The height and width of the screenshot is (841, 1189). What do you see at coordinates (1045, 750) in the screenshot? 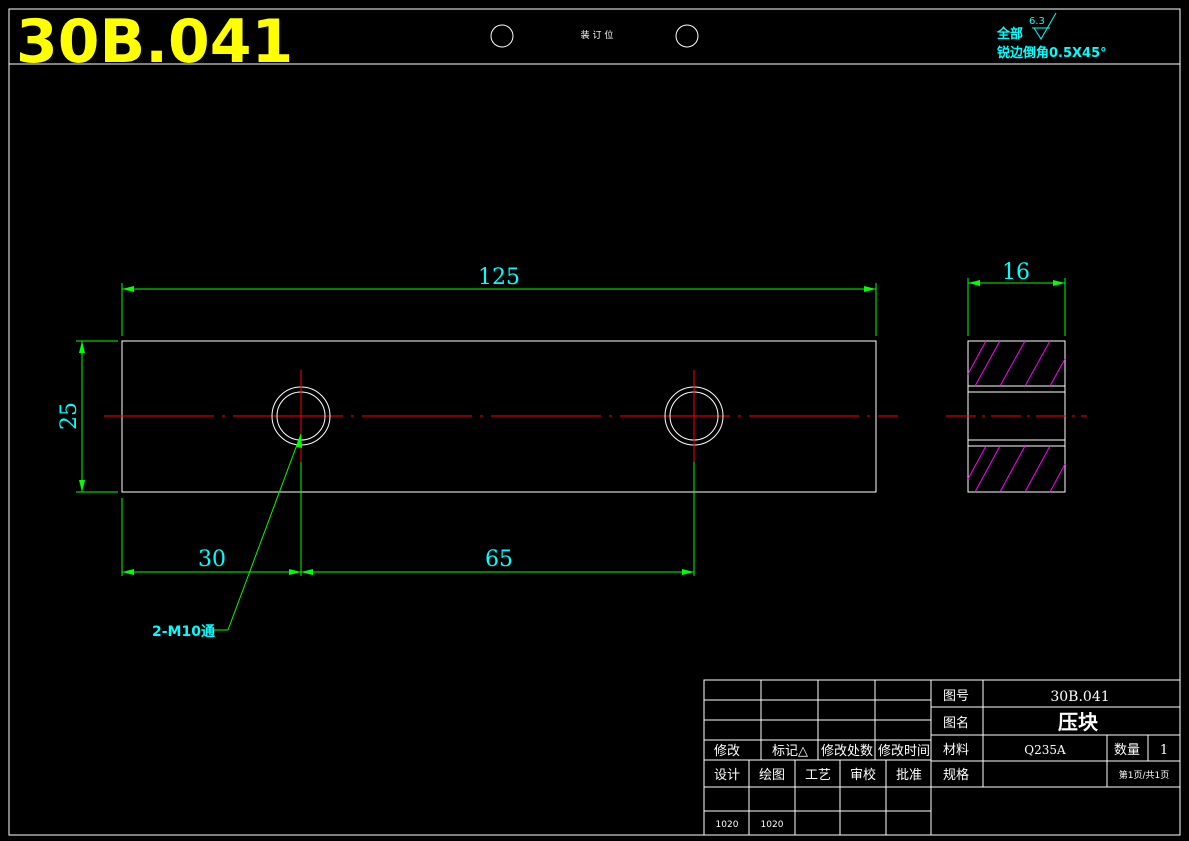
I see `material: Q235A` at bounding box center [1045, 750].